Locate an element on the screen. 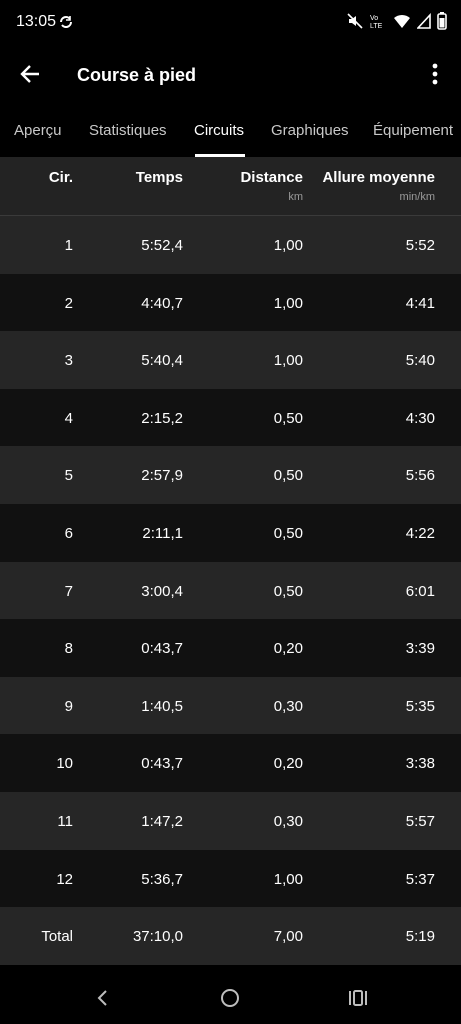 The width and height of the screenshot is (461, 1024). cell-time: 1:47,2 is located at coordinates (162, 821).